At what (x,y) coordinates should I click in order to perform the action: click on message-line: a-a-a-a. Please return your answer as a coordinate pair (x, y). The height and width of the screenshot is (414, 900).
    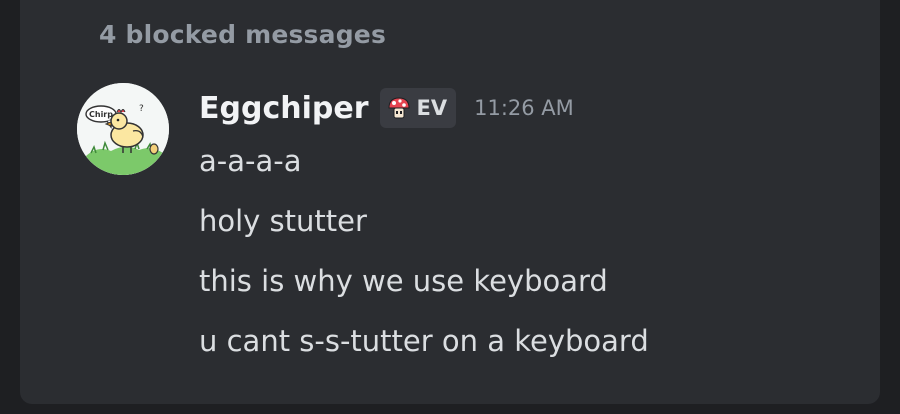
    Looking at the image, I should click on (424, 169).